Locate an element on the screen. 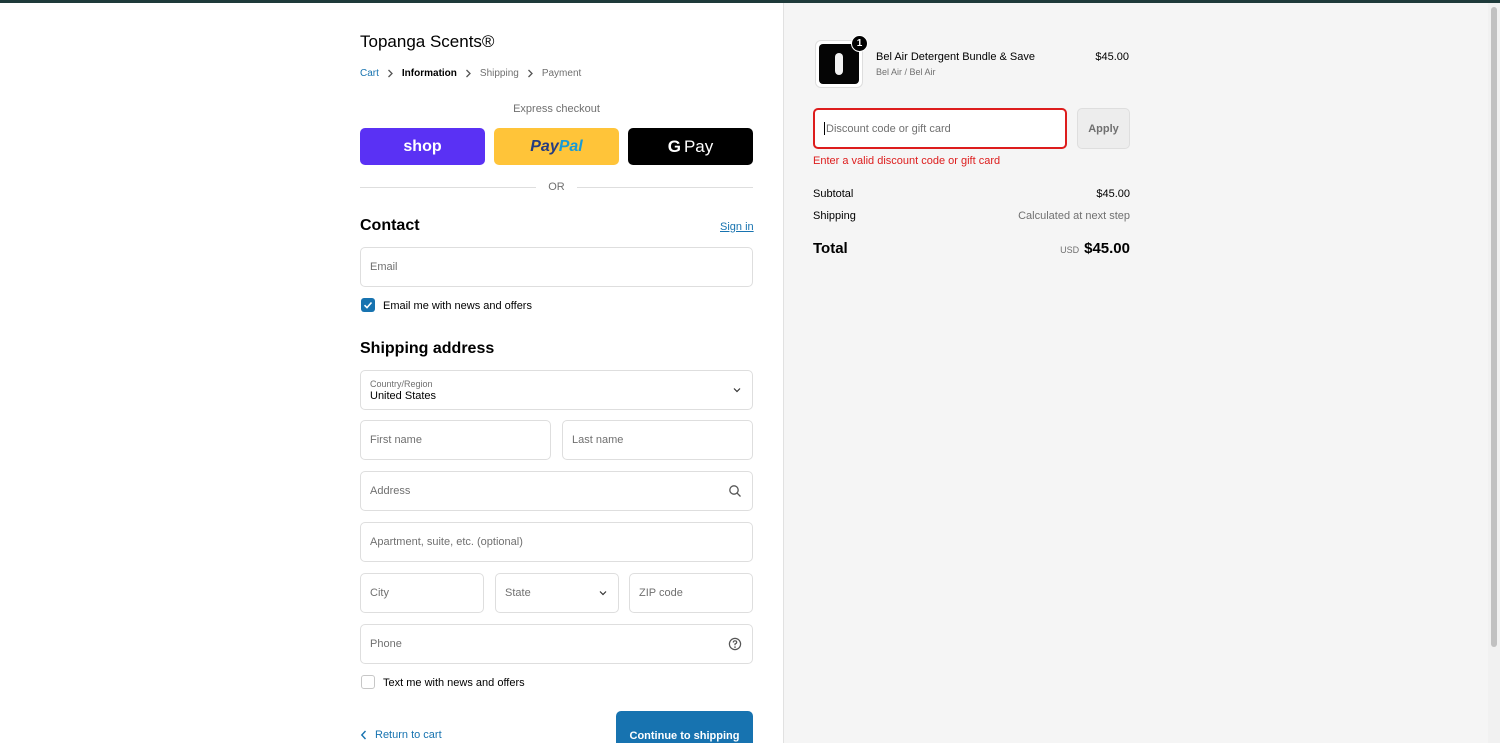 The width and height of the screenshot is (1500, 743). return-to-cart-label: Return to cart is located at coordinates (408, 735).